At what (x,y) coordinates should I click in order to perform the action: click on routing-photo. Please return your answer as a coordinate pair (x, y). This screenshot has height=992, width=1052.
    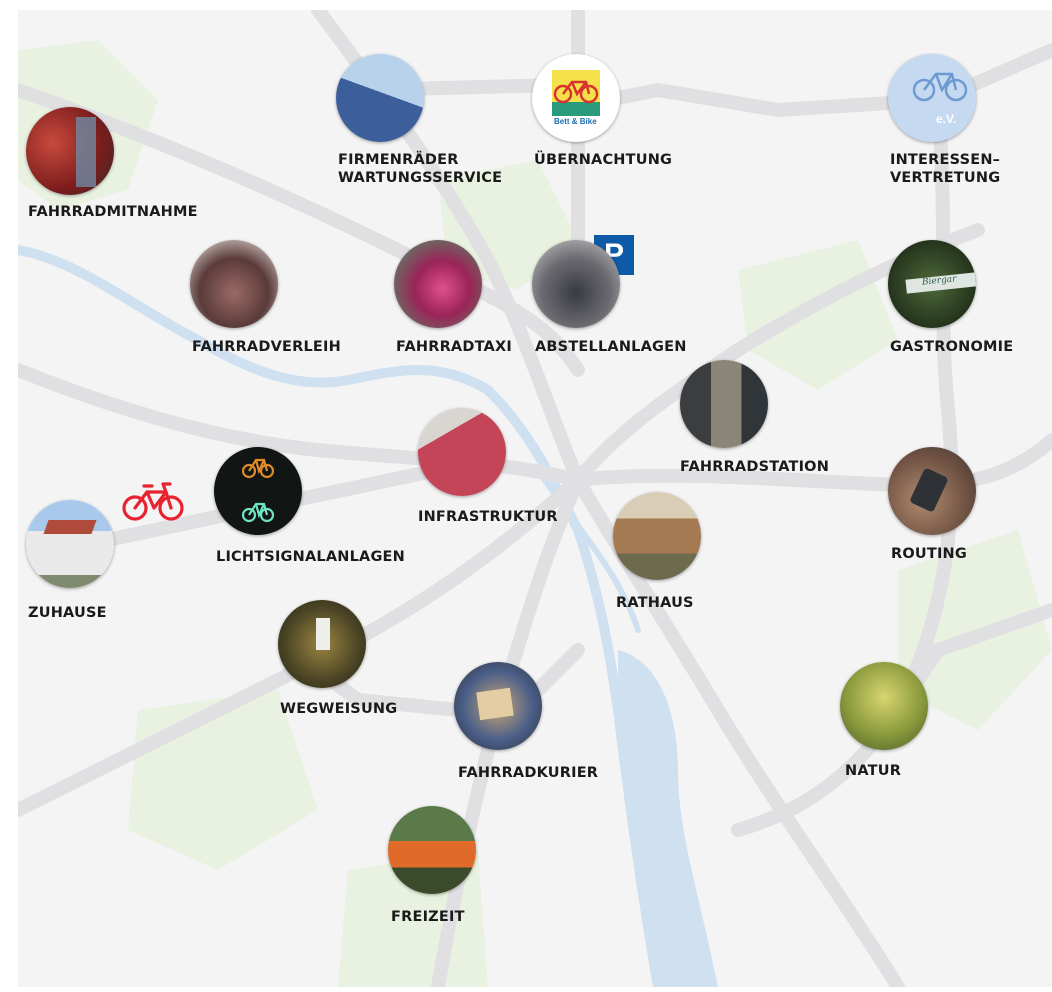
    Looking at the image, I should click on (932, 491).